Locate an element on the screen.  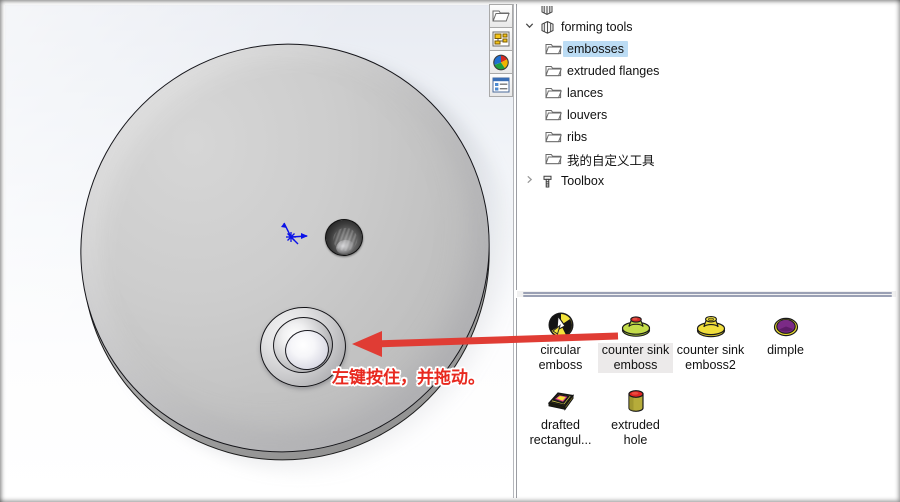
dimple-icon is located at coordinates (786, 323).